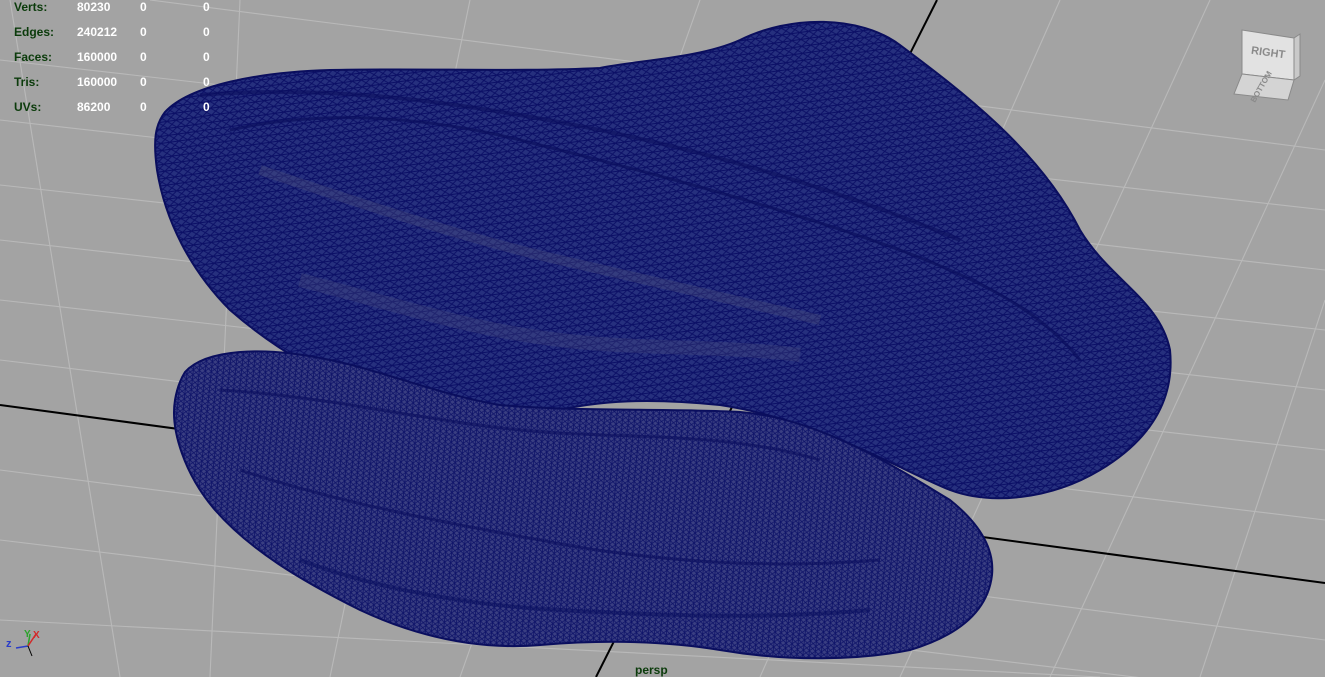 This screenshot has height=677, width=1325. What do you see at coordinates (33, 57) in the screenshot?
I see `hud-label: Faces:` at bounding box center [33, 57].